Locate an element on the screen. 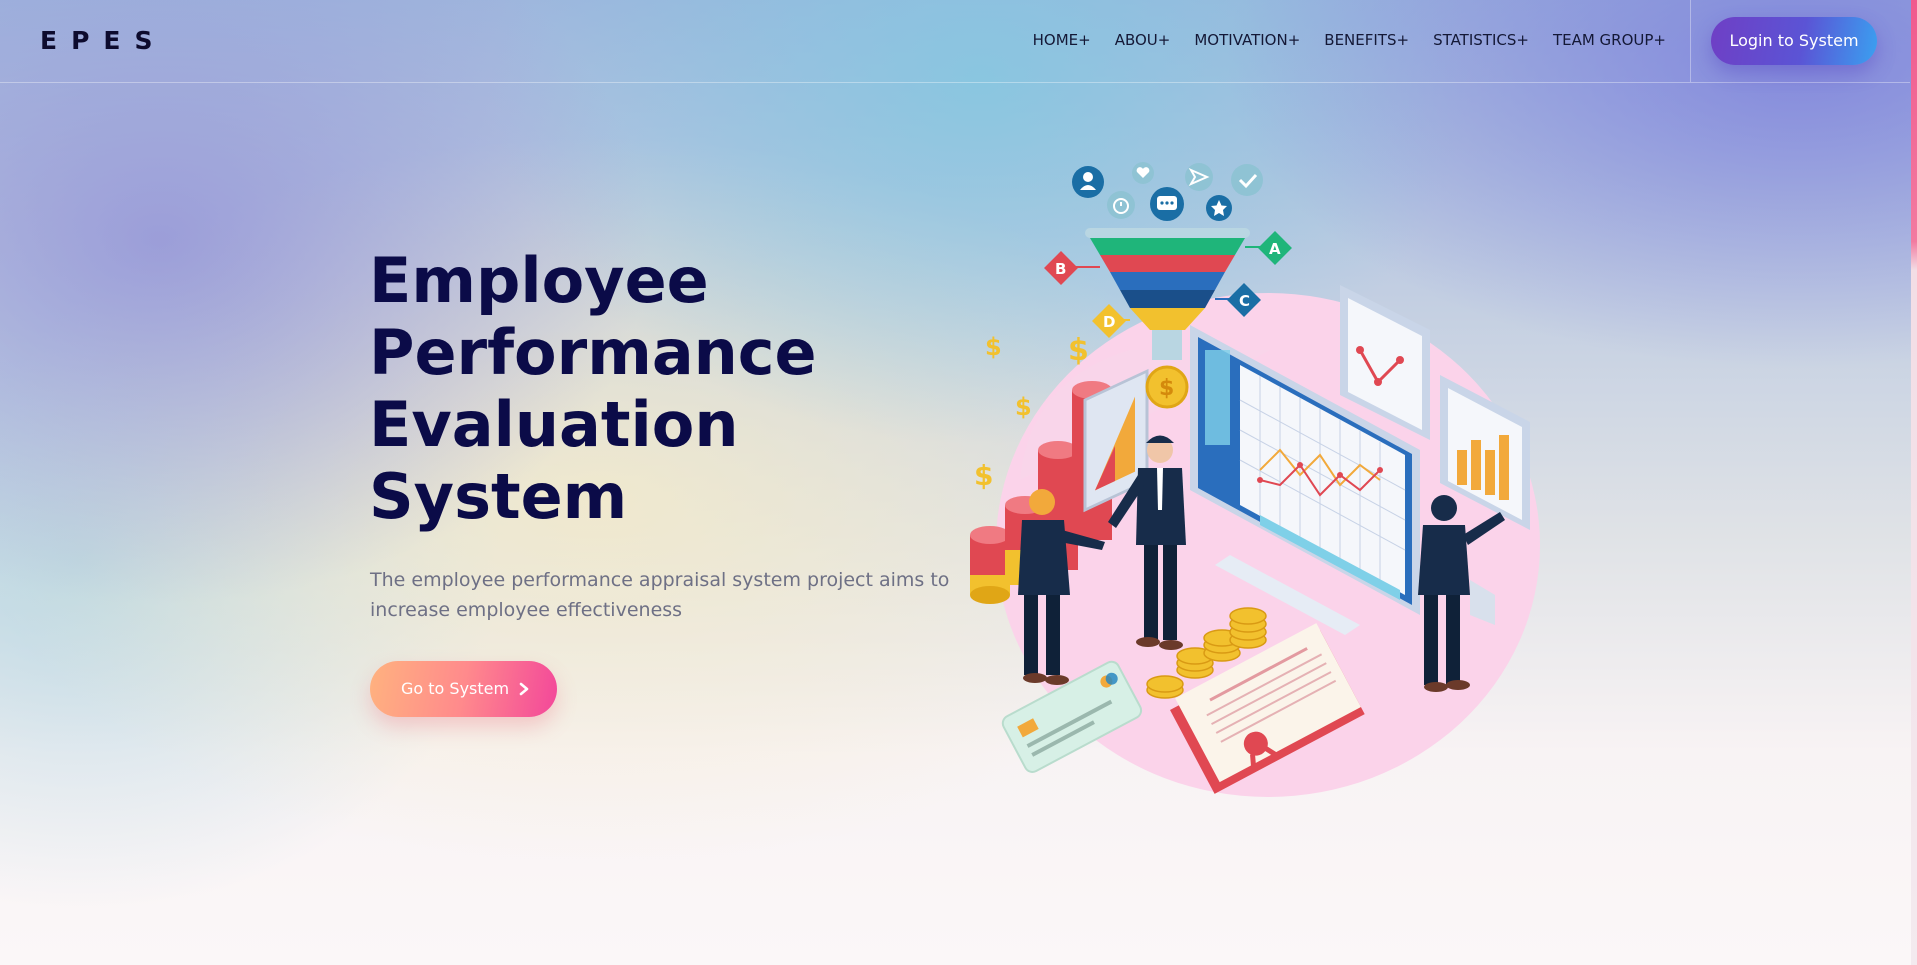 This screenshot has width=1917, height=965. svg-text: D is located at coordinates (1109, 322).